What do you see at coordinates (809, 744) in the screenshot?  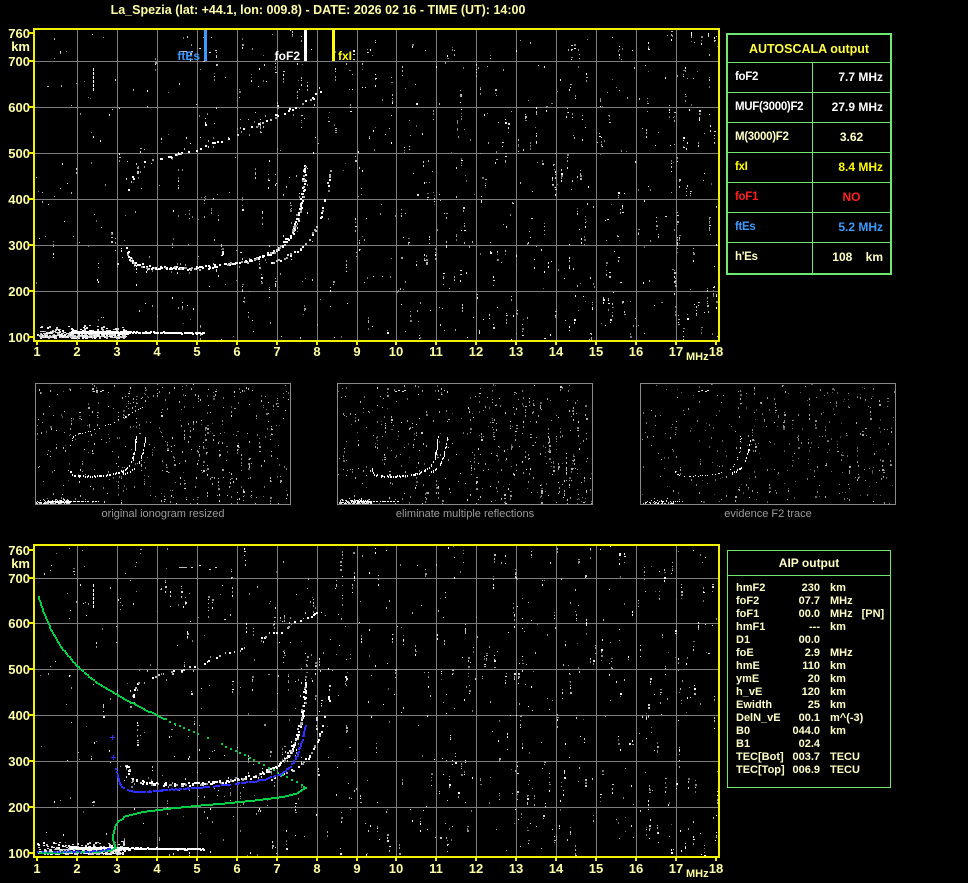 I see `aip-row-b1: B1 02.4` at bounding box center [809, 744].